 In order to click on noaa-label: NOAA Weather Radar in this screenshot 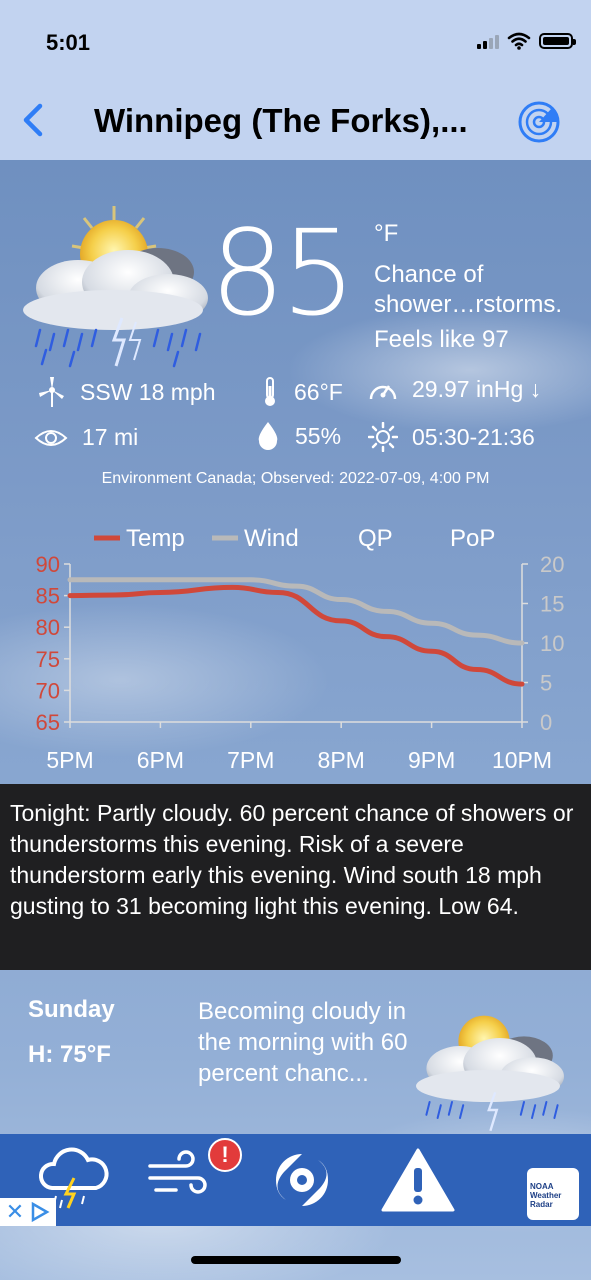, I will do `click(546, 1195)`.